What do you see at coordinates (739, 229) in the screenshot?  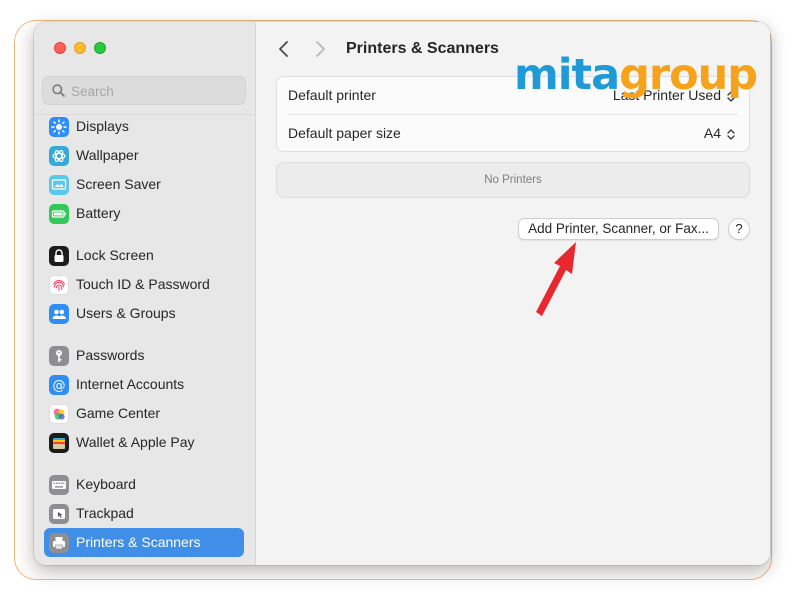 I see `help-button: ?` at bounding box center [739, 229].